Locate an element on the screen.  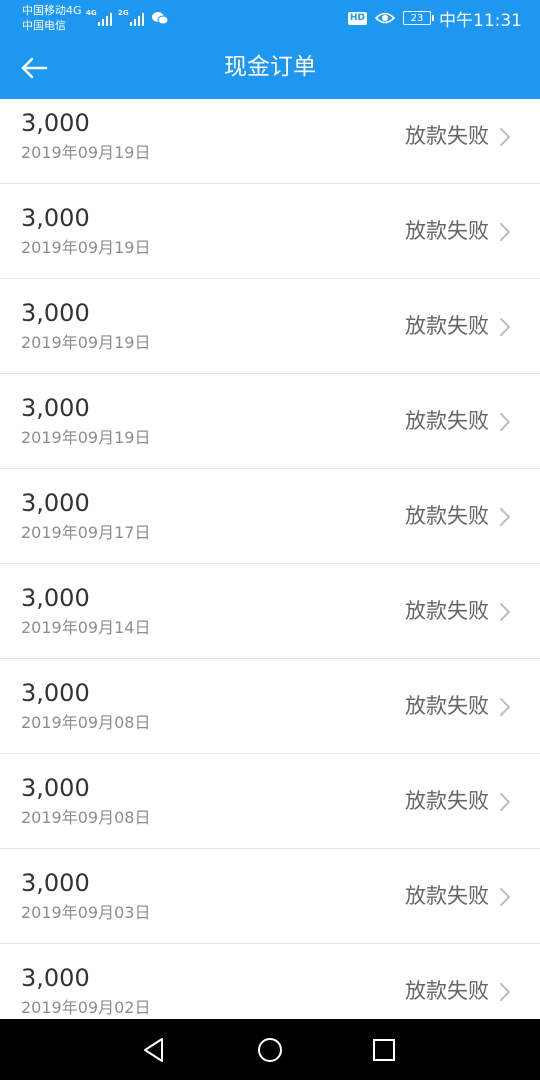
carrier-primary: 中国移动4G is located at coordinates (52, 10).